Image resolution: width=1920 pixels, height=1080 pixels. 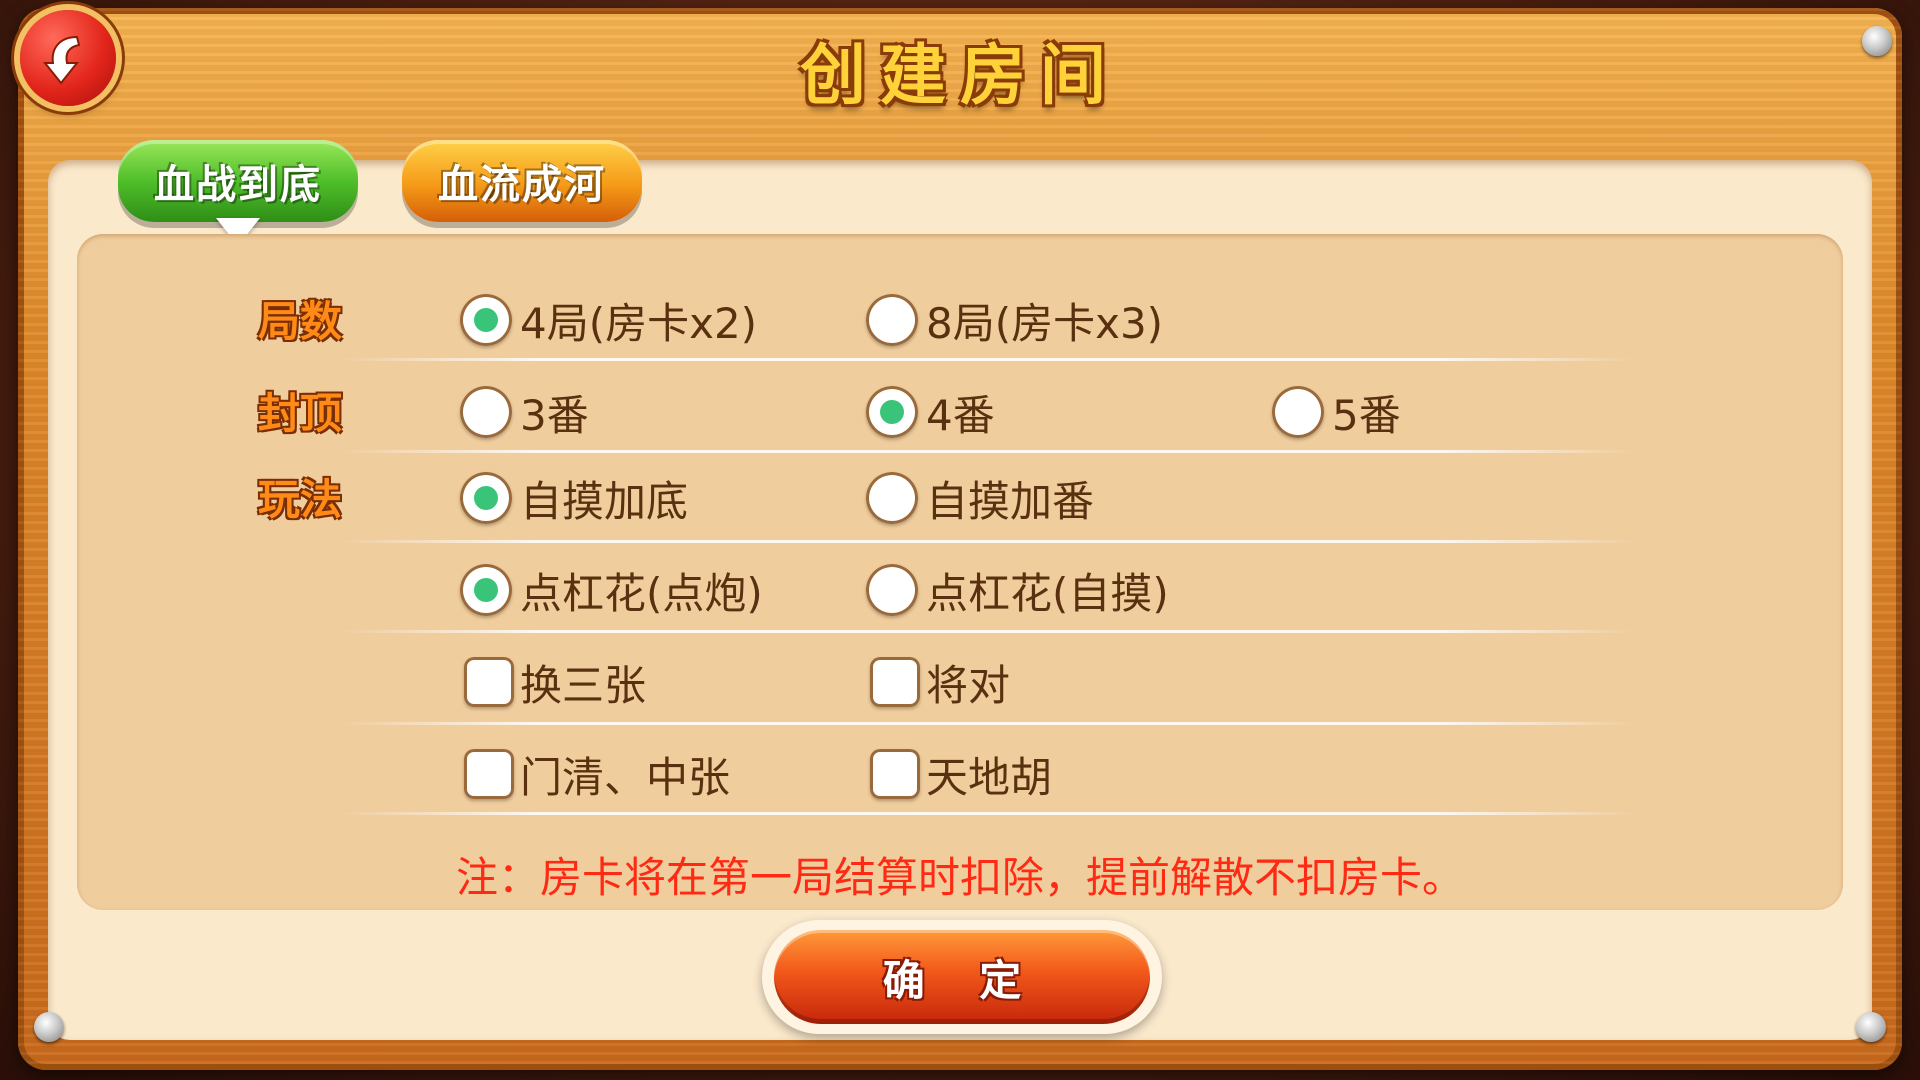 I want to click on checkbox-menqing-zhongzhang: 门清、中张, so click(x=597, y=774).